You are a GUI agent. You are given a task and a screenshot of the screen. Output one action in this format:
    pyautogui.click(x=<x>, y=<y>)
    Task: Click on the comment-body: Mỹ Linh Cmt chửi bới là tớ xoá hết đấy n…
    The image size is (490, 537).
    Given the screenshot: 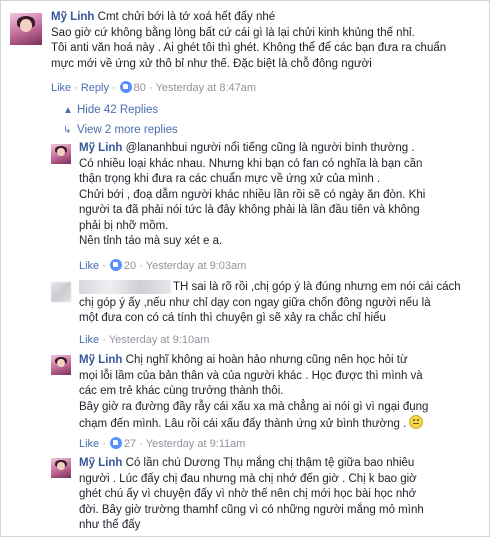 What is the action you would take?
    pyautogui.click(x=266, y=41)
    